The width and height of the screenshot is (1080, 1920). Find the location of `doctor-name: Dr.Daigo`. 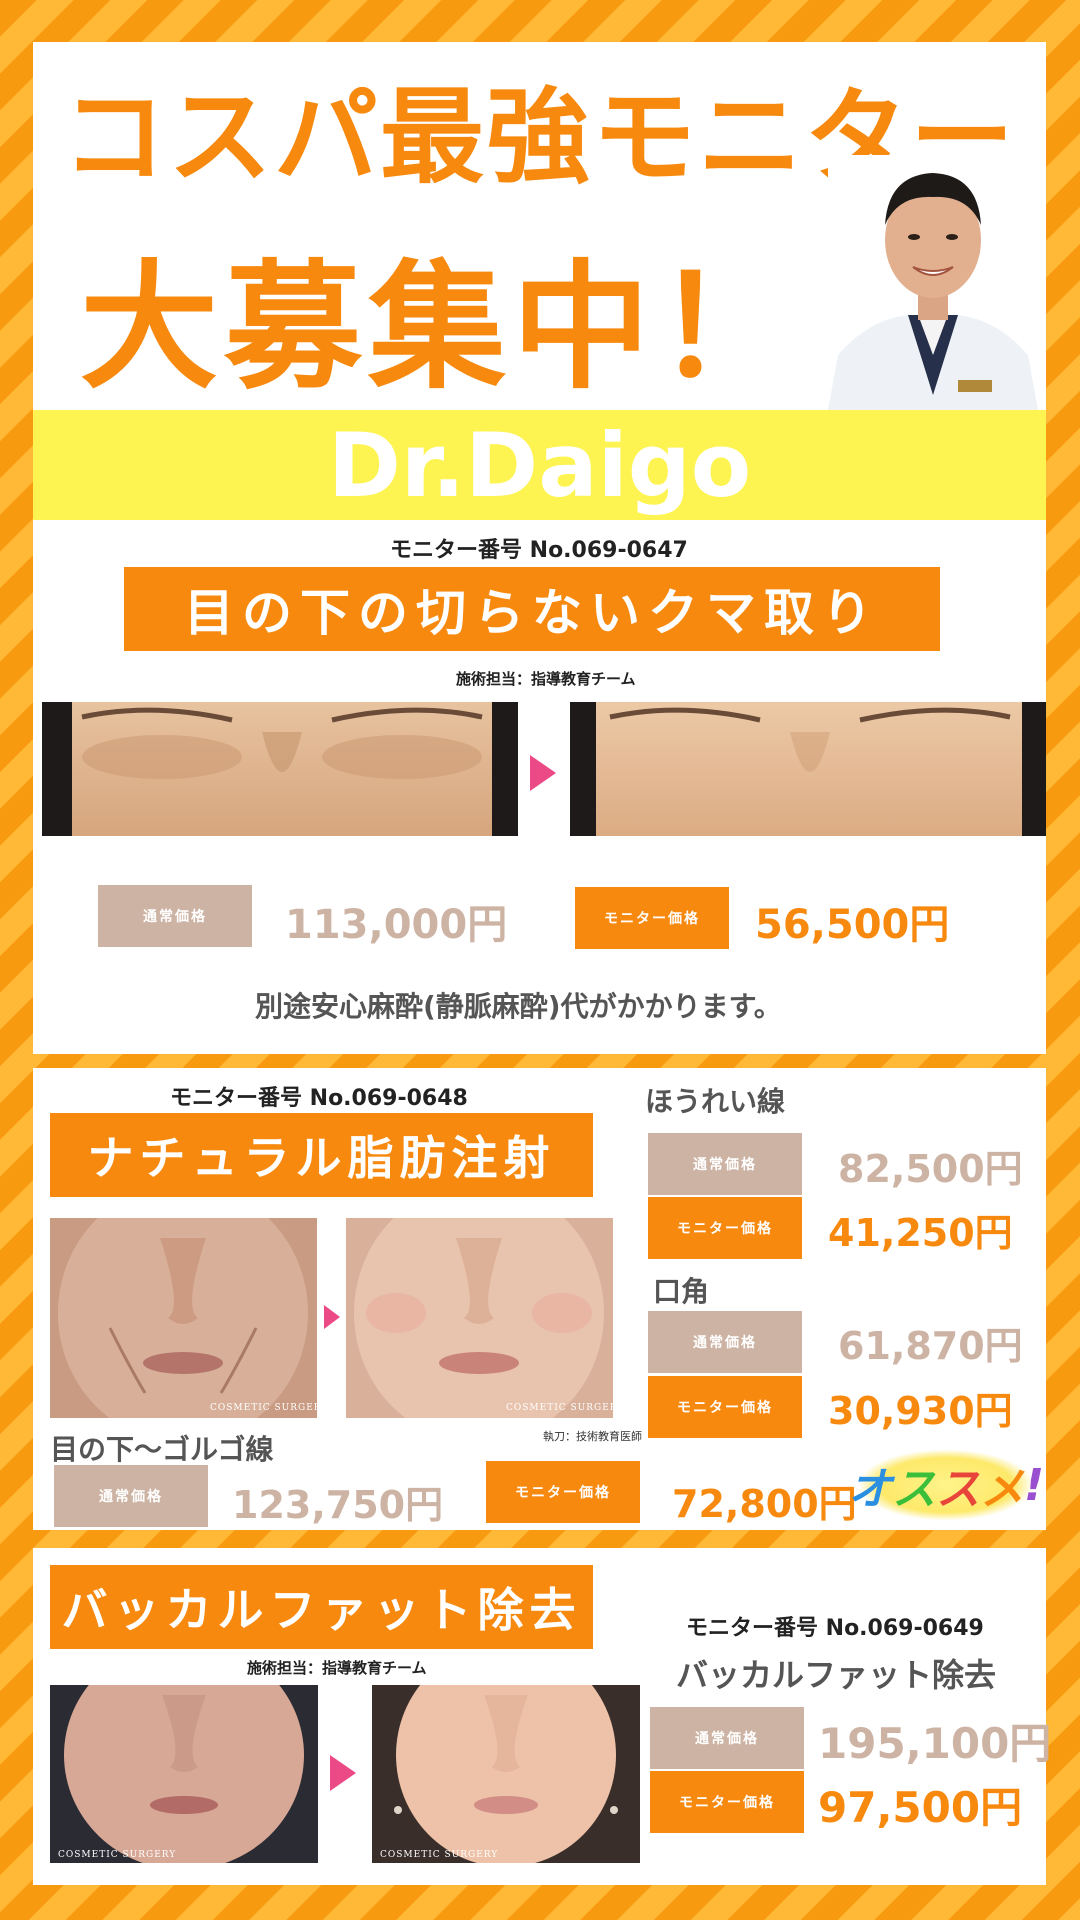

doctor-name: Dr.Daigo is located at coordinates (539, 465).